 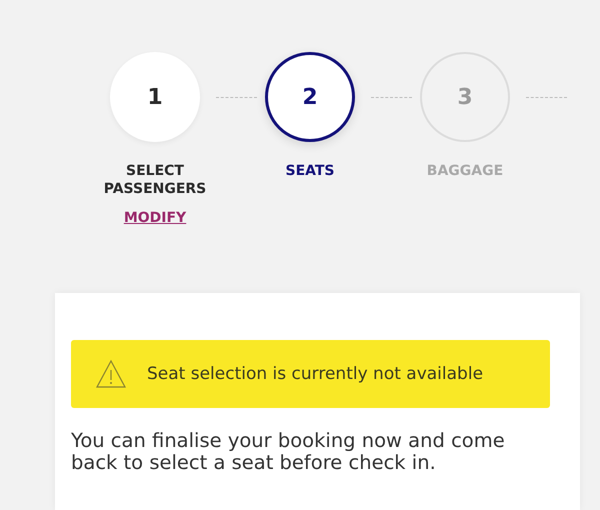 What do you see at coordinates (288, 452) in the screenshot?
I see `info-text: You can finalise your booking now and come back to select a seat before check in.` at bounding box center [288, 452].